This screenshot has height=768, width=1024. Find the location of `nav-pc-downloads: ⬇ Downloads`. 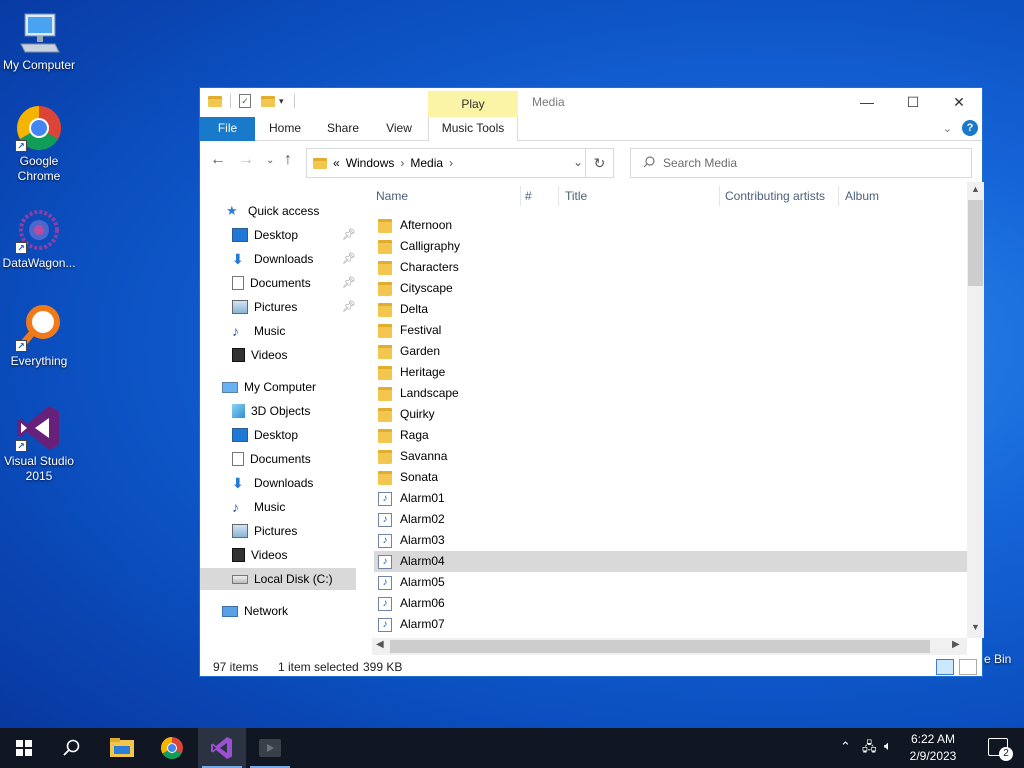

nav-pc-downloads: ⬇ Downloads is located at coordinates (278, 483).